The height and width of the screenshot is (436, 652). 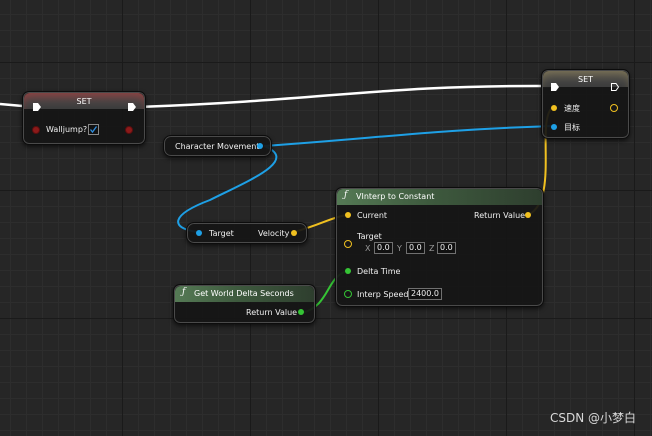 I want to click on bool-out-pin-icon, so click(x=129, y=130).